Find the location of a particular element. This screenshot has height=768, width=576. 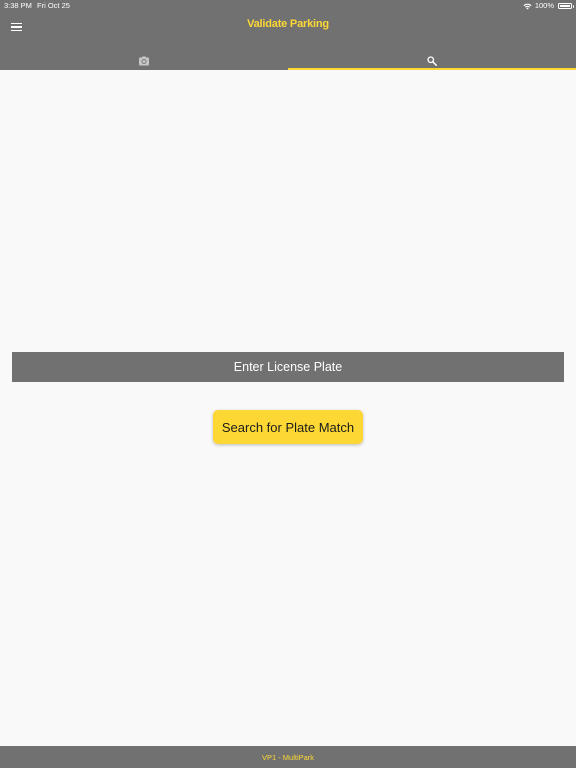

status-indicators: 100% is located at coordinates (548, 6).